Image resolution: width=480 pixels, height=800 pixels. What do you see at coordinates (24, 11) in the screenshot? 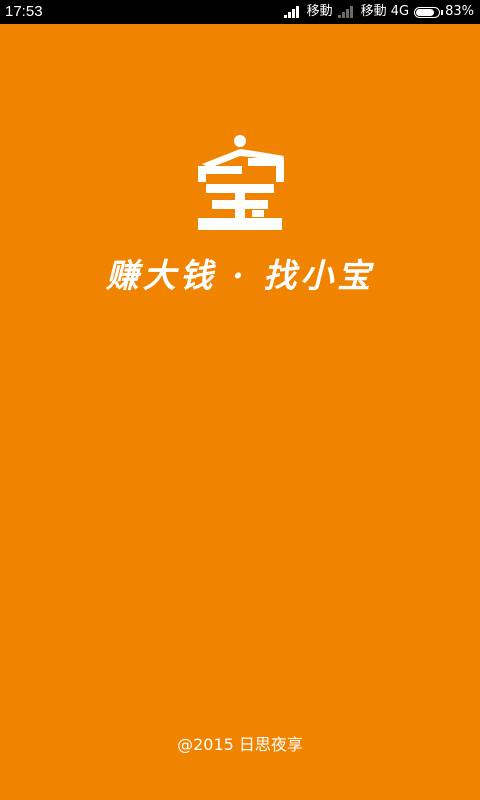
I see `status-time: 17:53` at bounding box center [24, 11].